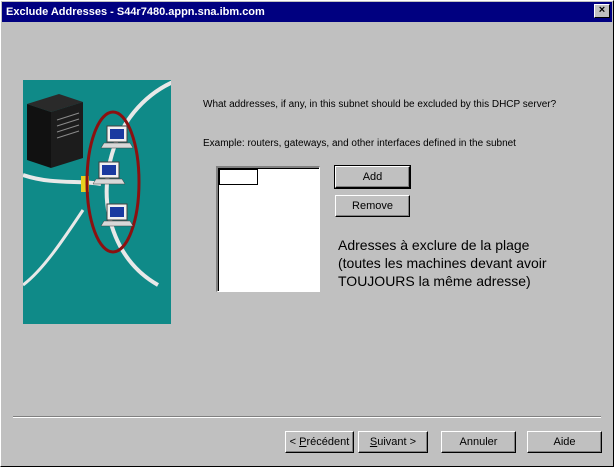 The height and width of the screenshot is (467, 614). I want to click on annotation-line: TOUJOURS la même adresse), so click(434, 281).